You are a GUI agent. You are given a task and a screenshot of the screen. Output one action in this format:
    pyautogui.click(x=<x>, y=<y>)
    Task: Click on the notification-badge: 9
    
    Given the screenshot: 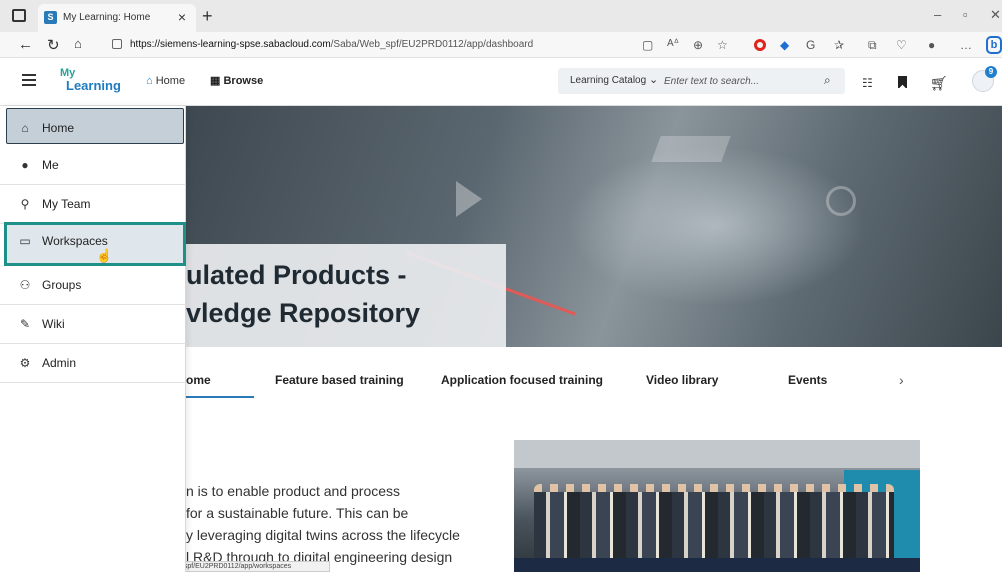 What is the action you would take?
    pyautogui.click(x=991, y=72)
    